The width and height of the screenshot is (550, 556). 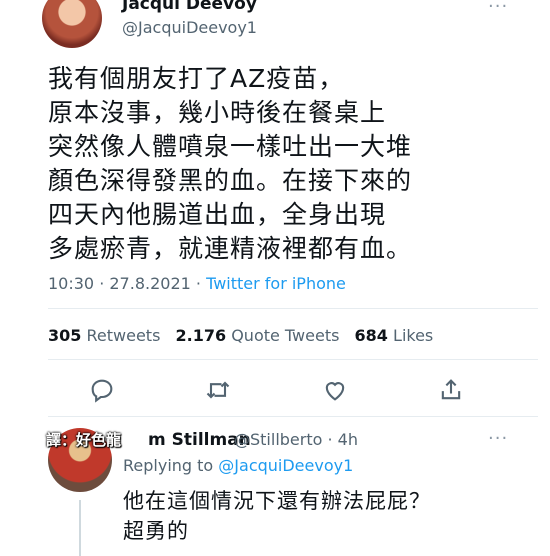 I want to click on reply-author-handle: @Stillberto · 4h, so click(x=296, y=439).